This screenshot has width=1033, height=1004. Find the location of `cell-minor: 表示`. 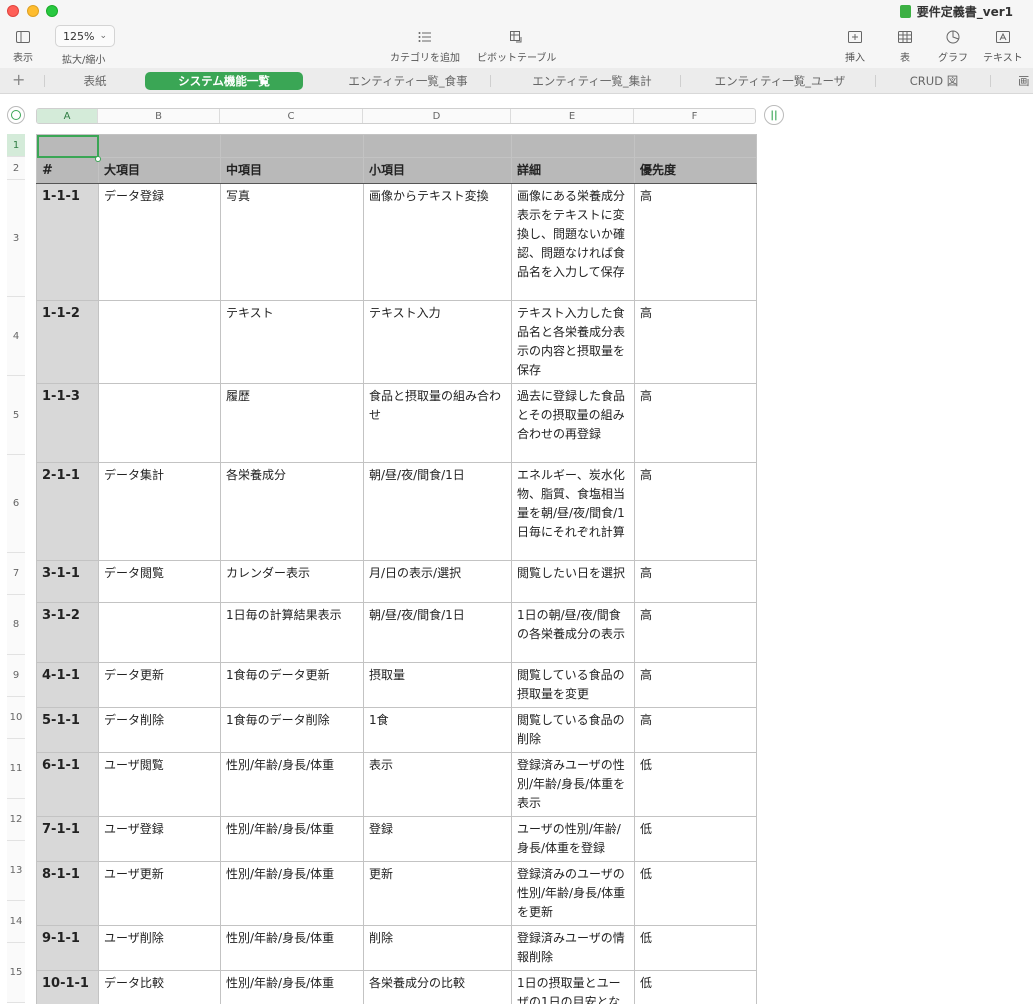

cell-minor: 表示 is located at coordinates (437, 784).